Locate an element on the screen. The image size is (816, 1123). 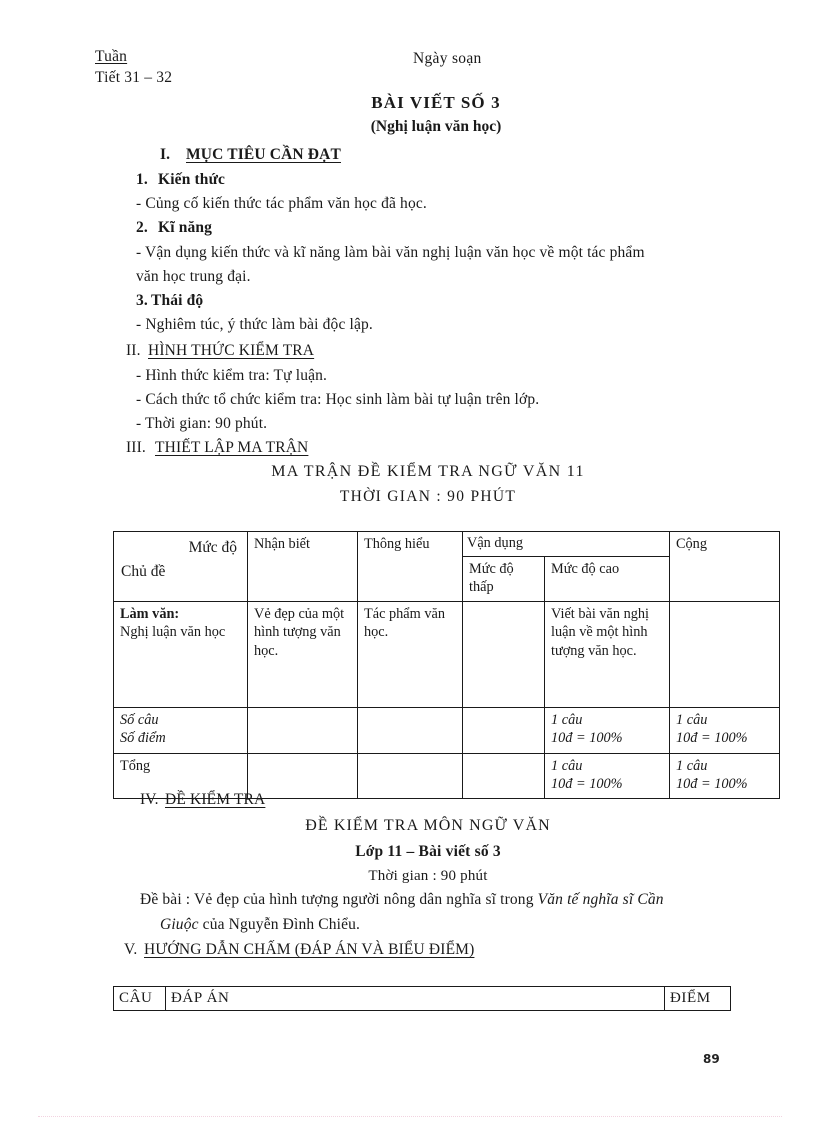
section-2-body-line-1: - Hình thức kiểm tra: Tự luận. is located at coordinates (232, 375).